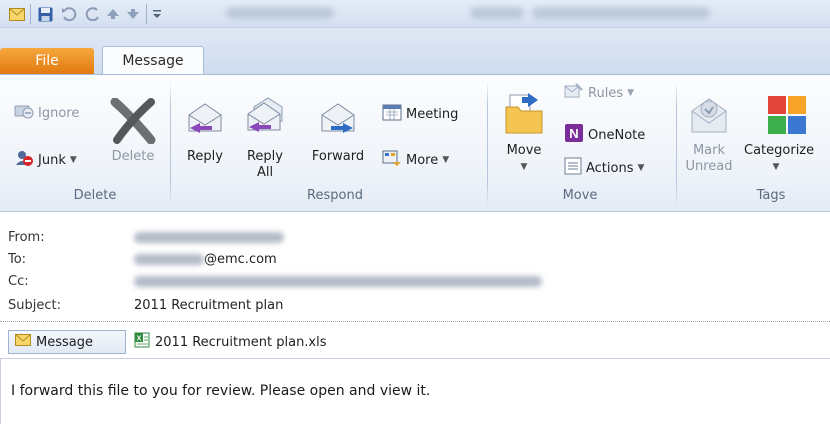 This screenshot has height=424, width=830. What do you see at coordinates (524, 150) in the screenshot?
I see `move-label: Move` at bounding box center [524, 150].